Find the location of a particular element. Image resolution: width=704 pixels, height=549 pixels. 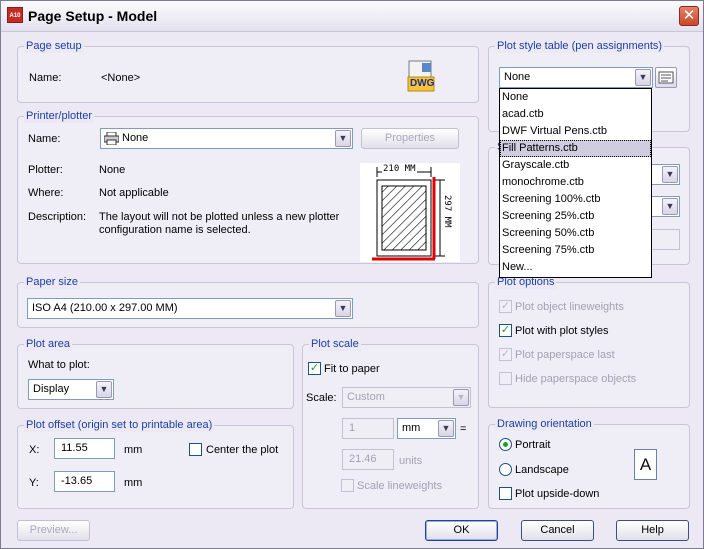

shade-plot-combo: ▼ is located at coordinates (664, 174).